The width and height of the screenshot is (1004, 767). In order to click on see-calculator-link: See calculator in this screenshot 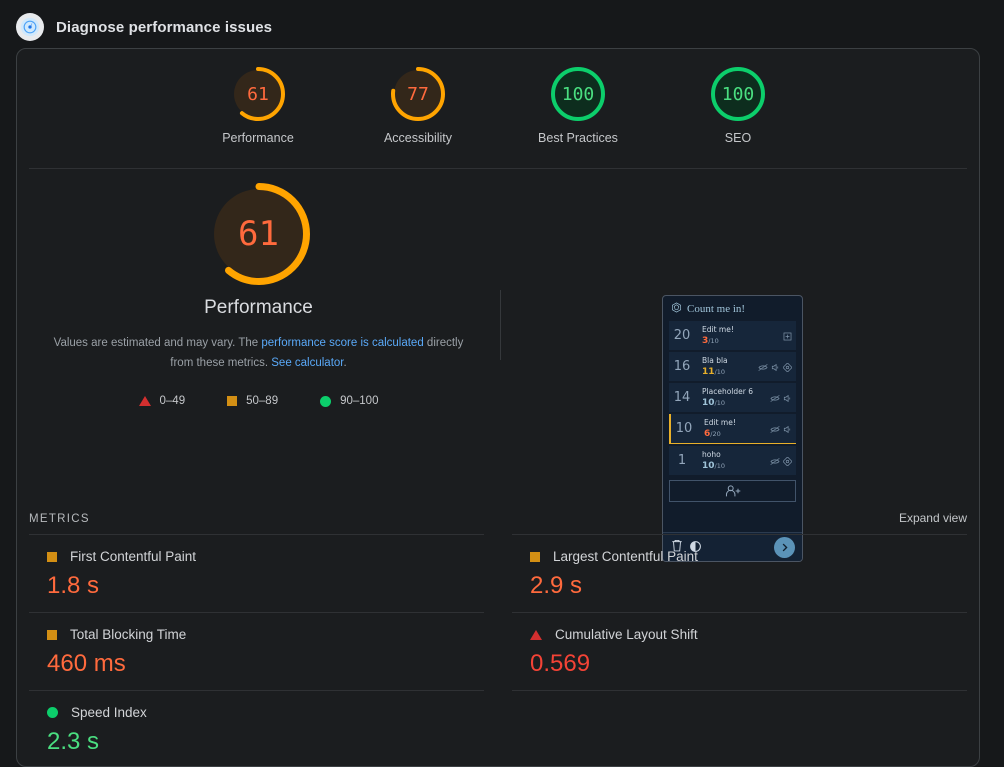, I will do `click(307, 363)`.